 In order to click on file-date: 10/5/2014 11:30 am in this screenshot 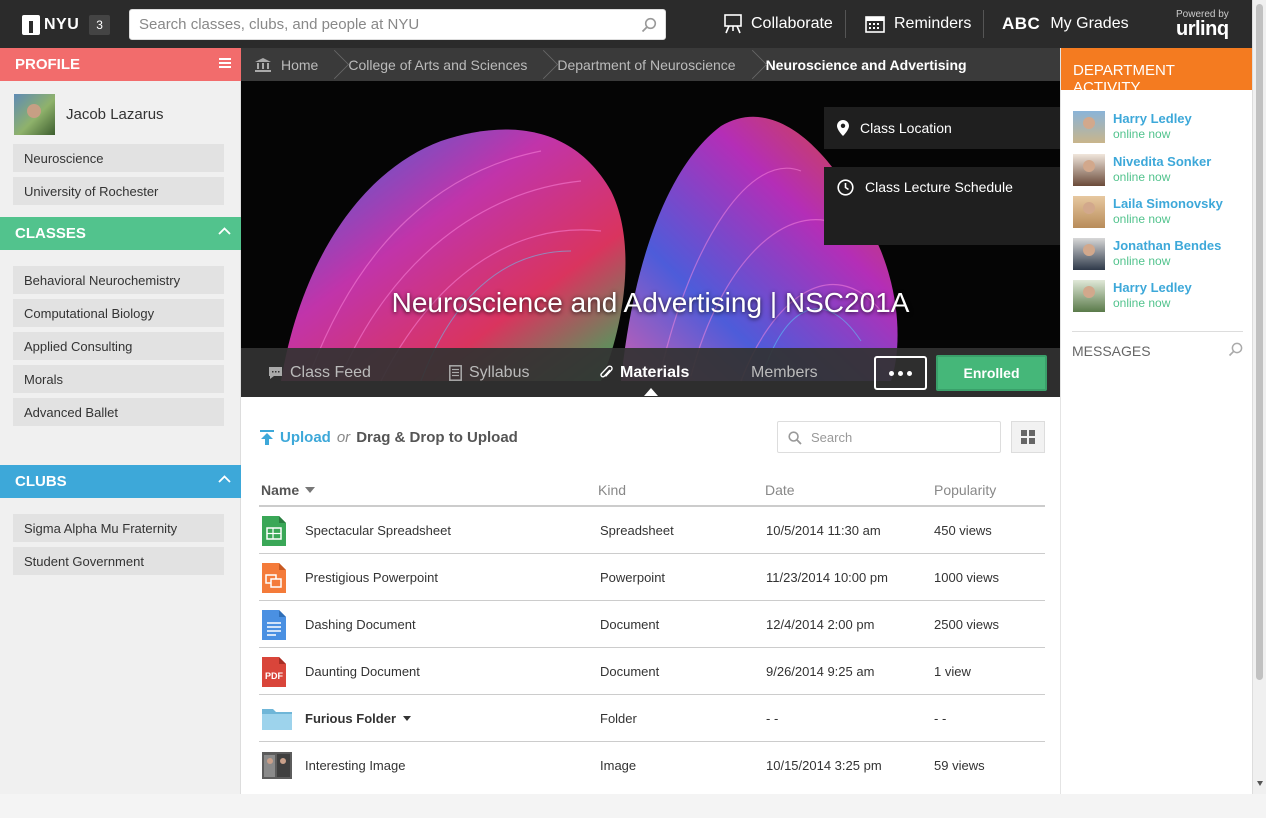, I will do `click(823, 530)`.